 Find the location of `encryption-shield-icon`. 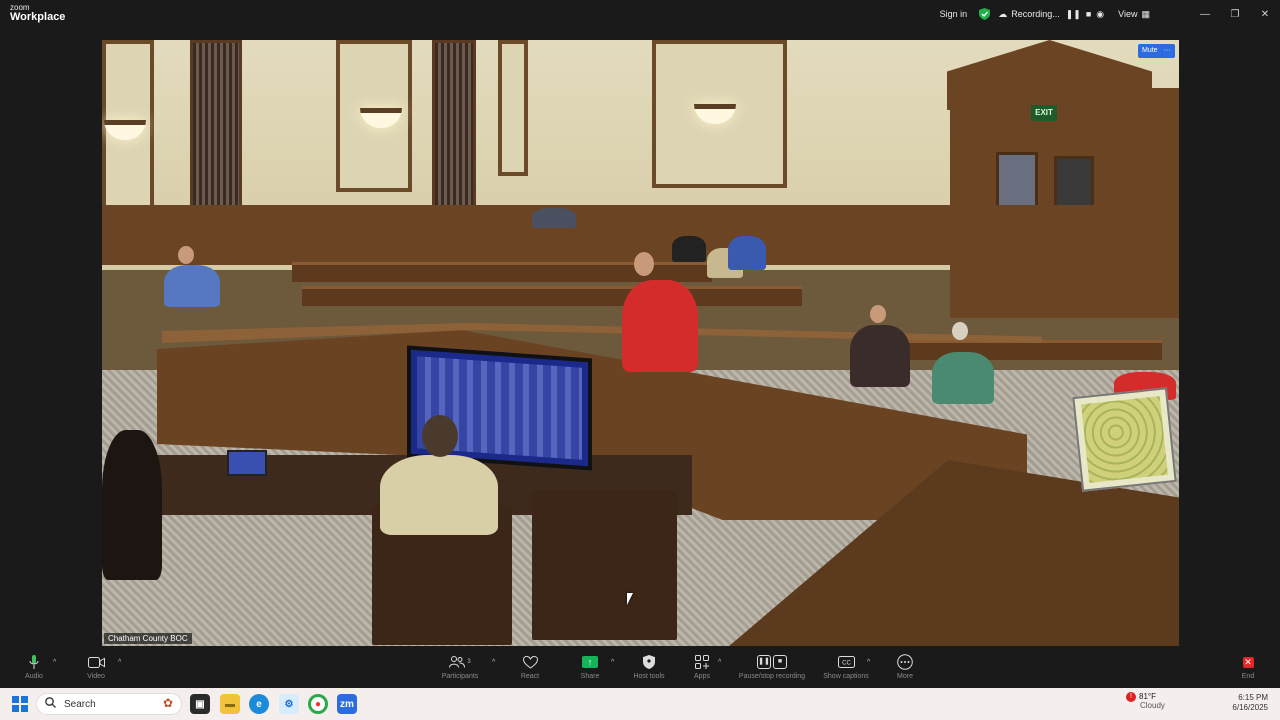

encryption-shield-icon is located at coordinates (985, 14).